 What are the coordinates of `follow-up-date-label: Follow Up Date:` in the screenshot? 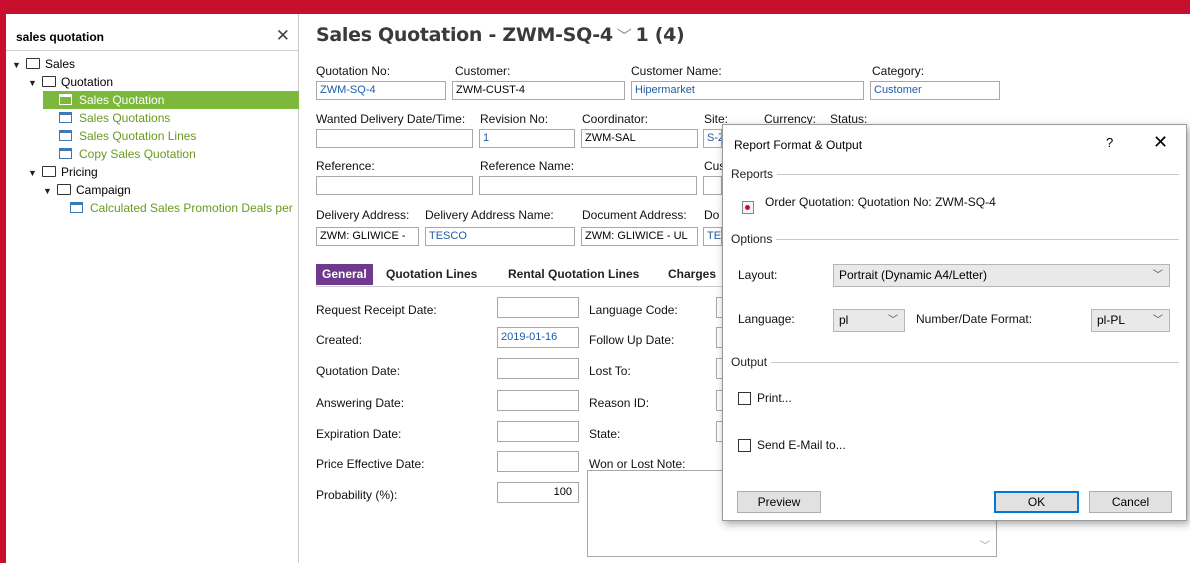 It's located at (632, 340).